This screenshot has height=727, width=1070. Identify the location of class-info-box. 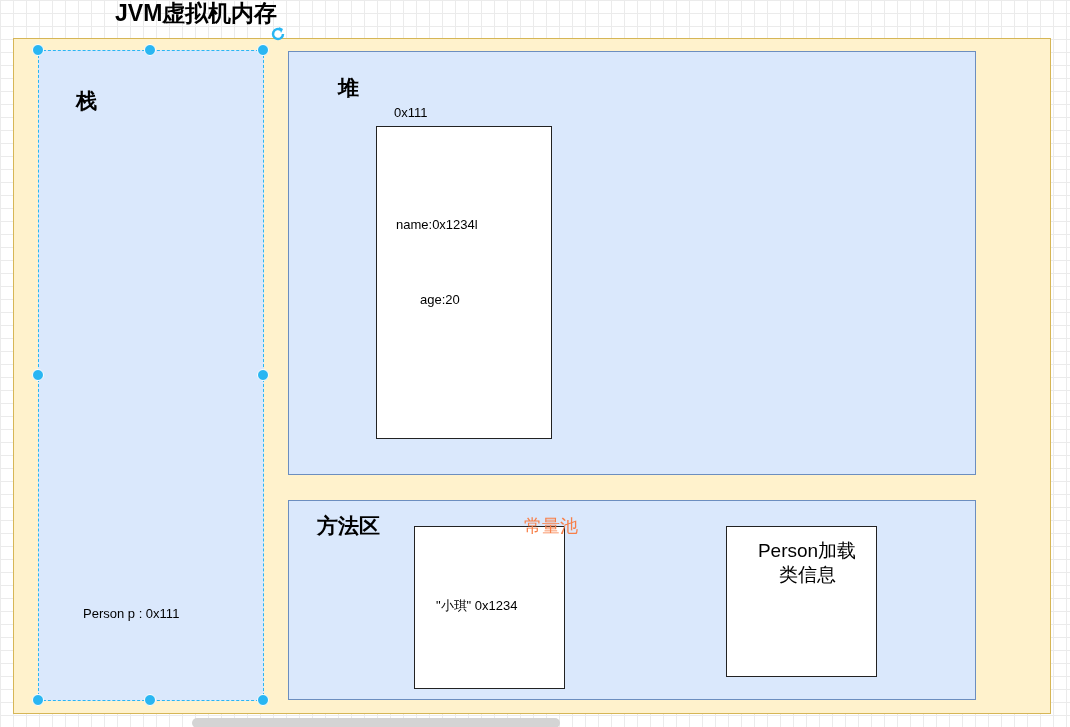
(801, 601).